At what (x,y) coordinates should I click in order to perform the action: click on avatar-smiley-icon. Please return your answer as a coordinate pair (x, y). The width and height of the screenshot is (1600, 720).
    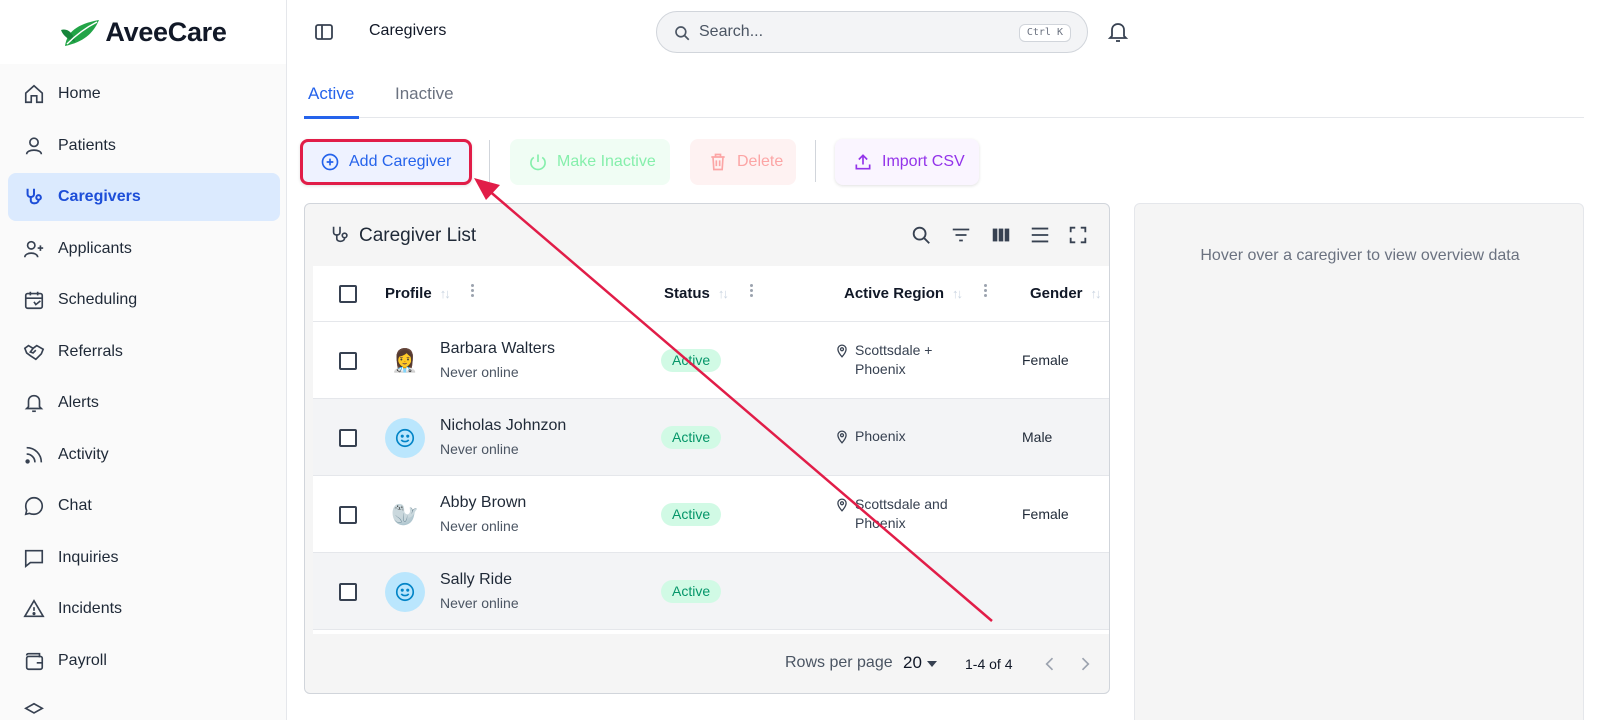
    Looking at the image, I should click on (405, 438).